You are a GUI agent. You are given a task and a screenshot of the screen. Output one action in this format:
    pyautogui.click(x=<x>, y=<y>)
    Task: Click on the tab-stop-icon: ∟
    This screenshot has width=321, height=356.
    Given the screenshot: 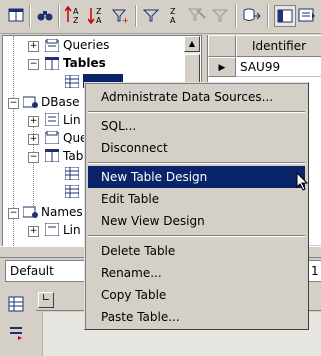 What is the action you would take?
    pyautogui.click(x=46, y=300)
    